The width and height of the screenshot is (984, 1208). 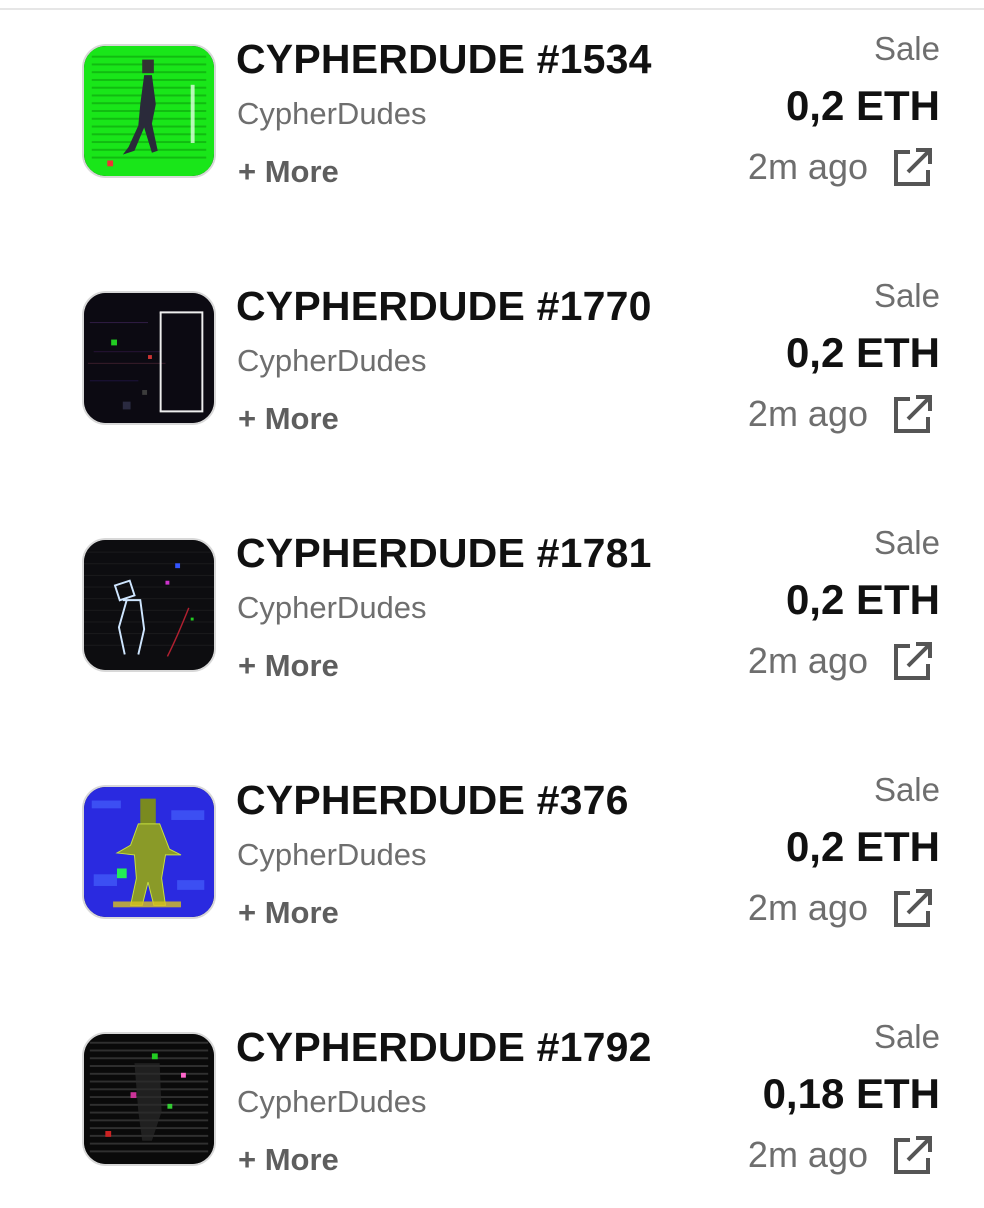 What do you see at coordinates (432, 800) in the screenshot?
I see `item-title: CYPHERDUDE #376` at bounding box center [432, 800].